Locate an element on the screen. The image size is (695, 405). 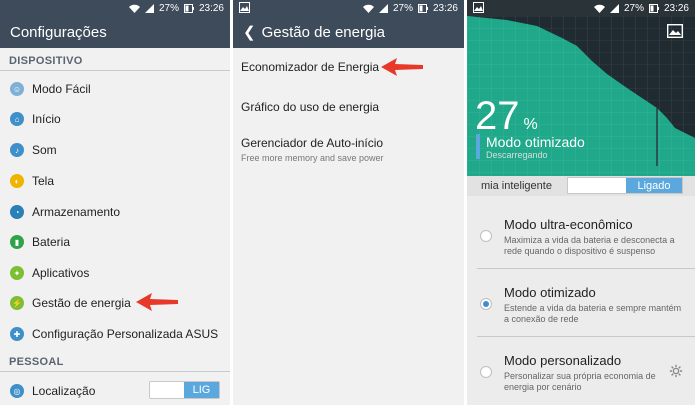
item-title: Economizador de Energia is located at coordinates (310, 67).